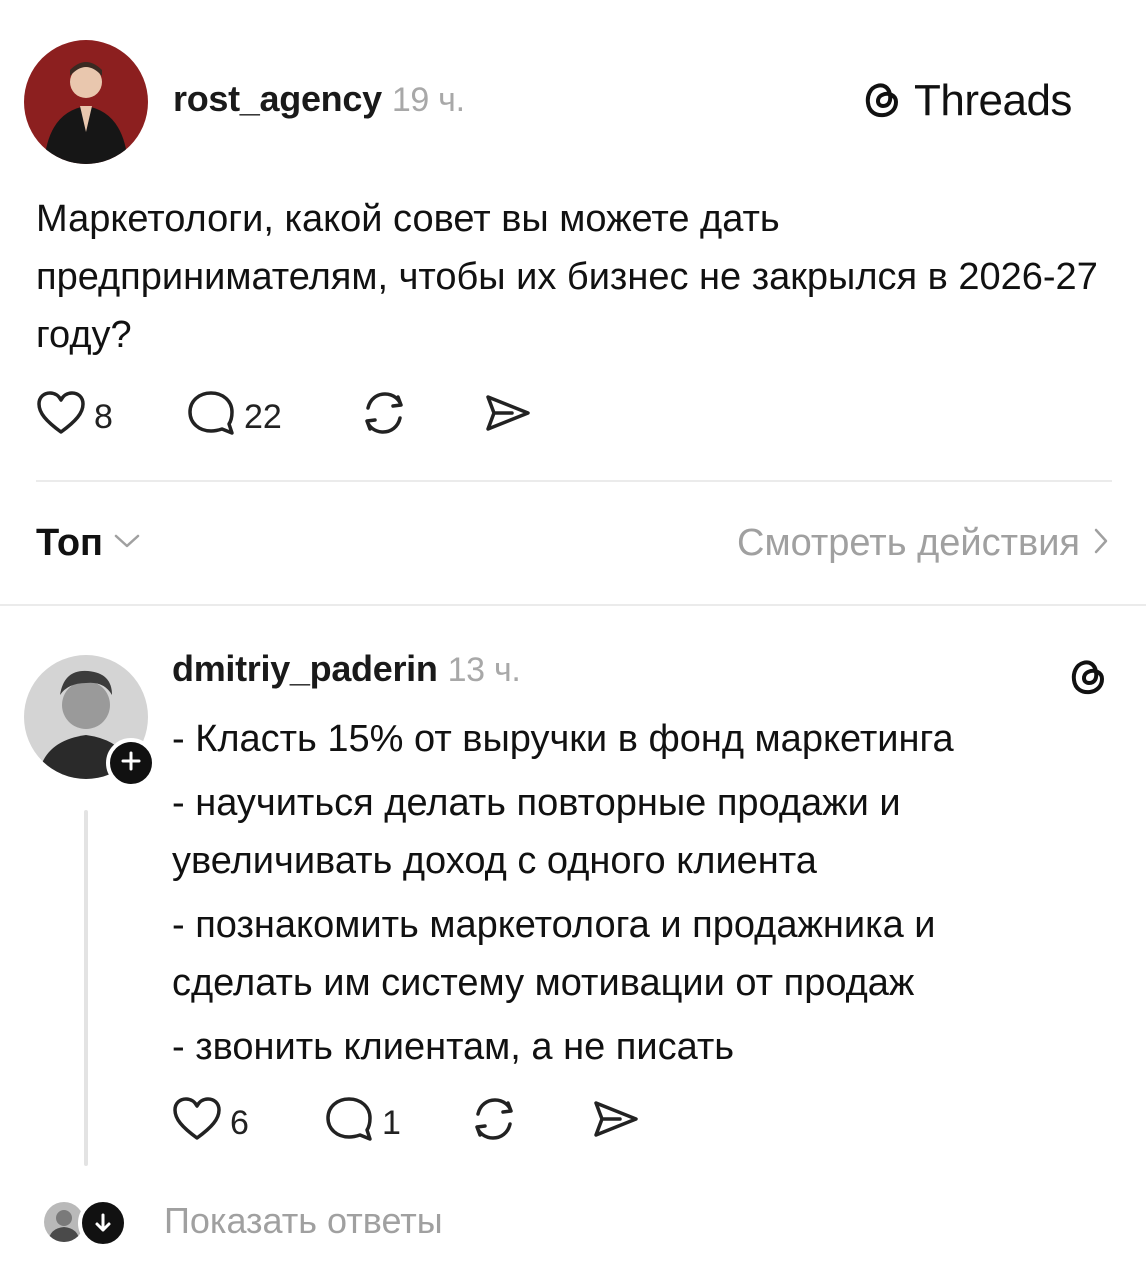  I want to click on reply-actions: 6 1, so click(406, 1123).